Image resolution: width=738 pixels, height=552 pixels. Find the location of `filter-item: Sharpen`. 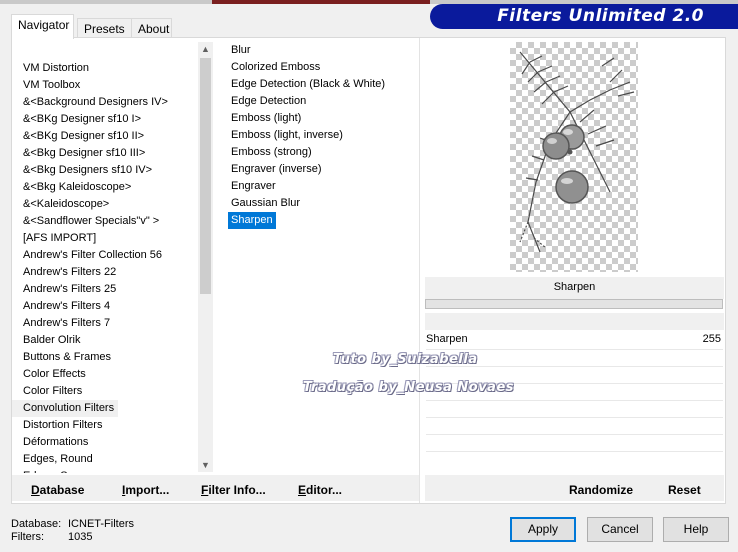

filter-item: Sharpen is located at coordinates (252, 220).